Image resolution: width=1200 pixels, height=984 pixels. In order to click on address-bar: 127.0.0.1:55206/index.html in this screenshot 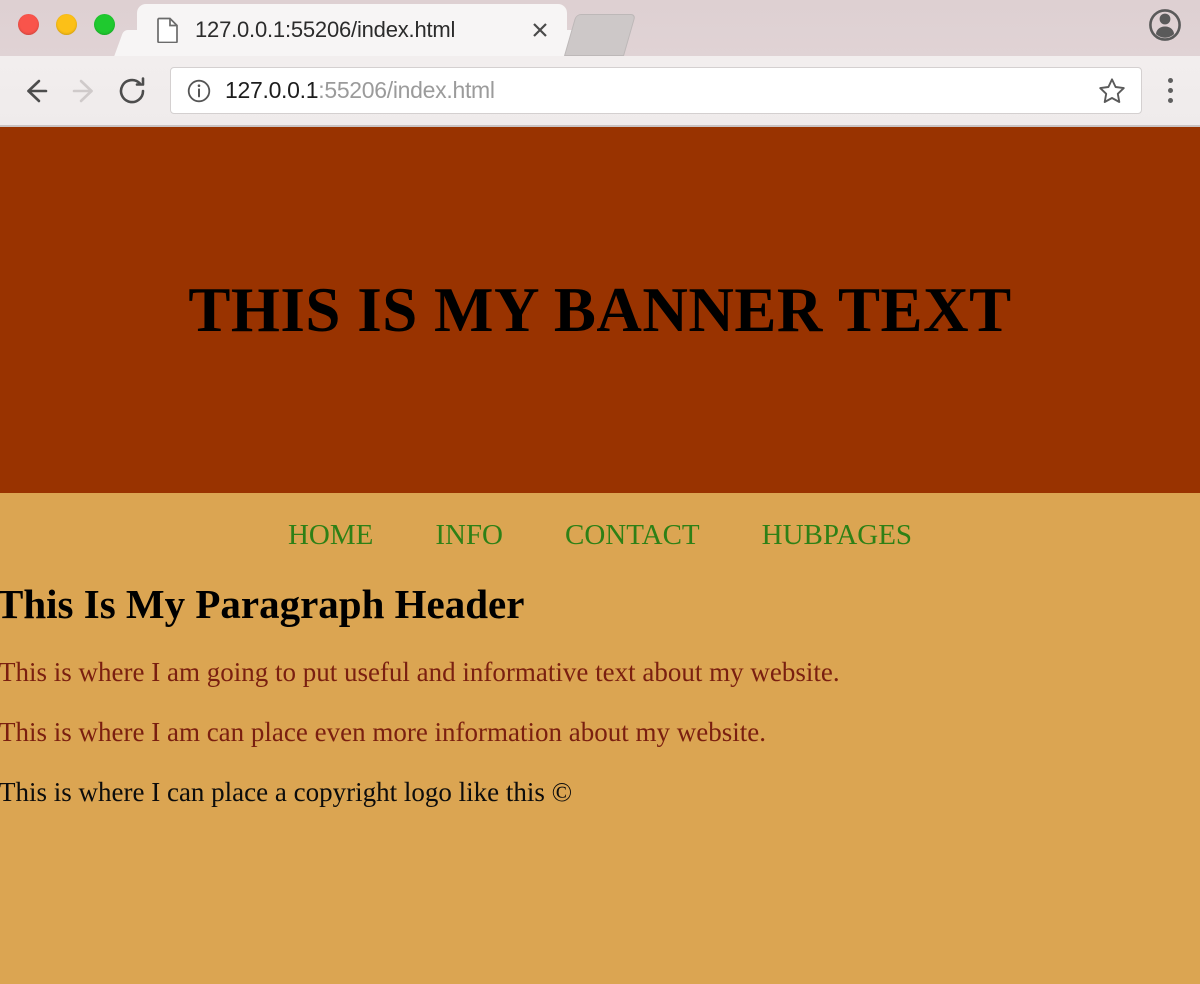, I will do `click(656, 90)`.